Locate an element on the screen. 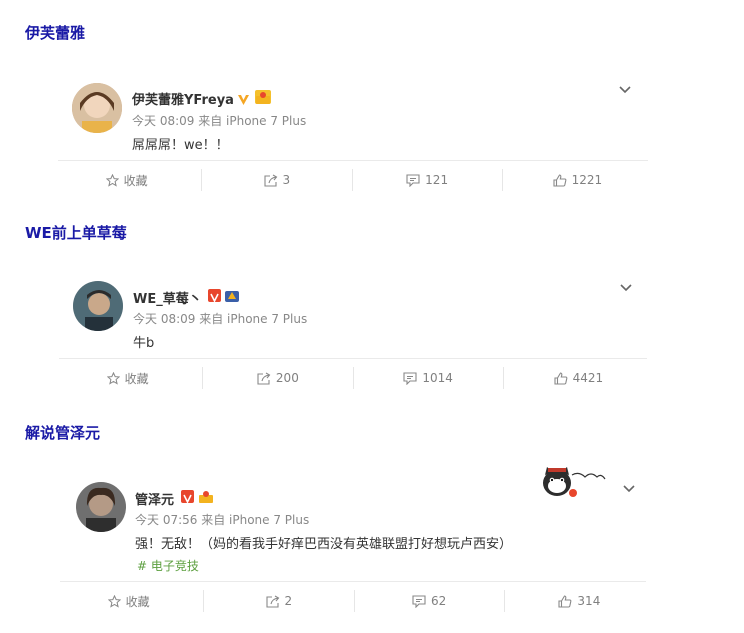  section-title-1: 伊芙蕾雅 is located at coordinates (55, 33).